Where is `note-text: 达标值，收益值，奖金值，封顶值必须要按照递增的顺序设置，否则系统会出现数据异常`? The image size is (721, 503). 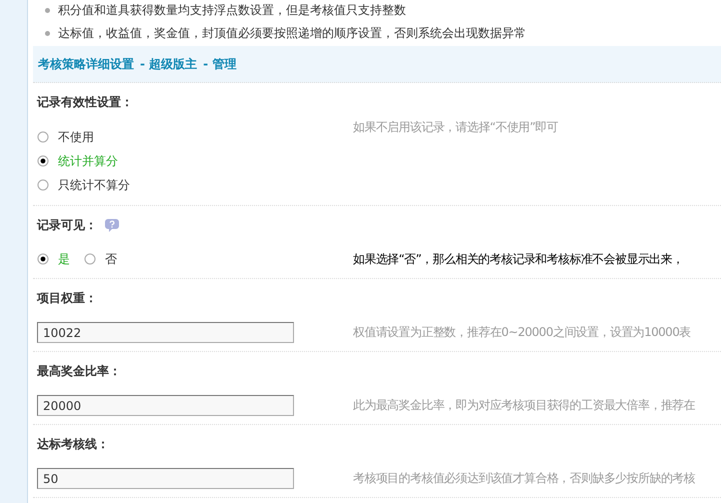 note-text: 达标值，收益值，奖金值，封顶值必须要按照递增的顺序设置，否则系统会出现数据异常 is located at coordinates (292, 33).